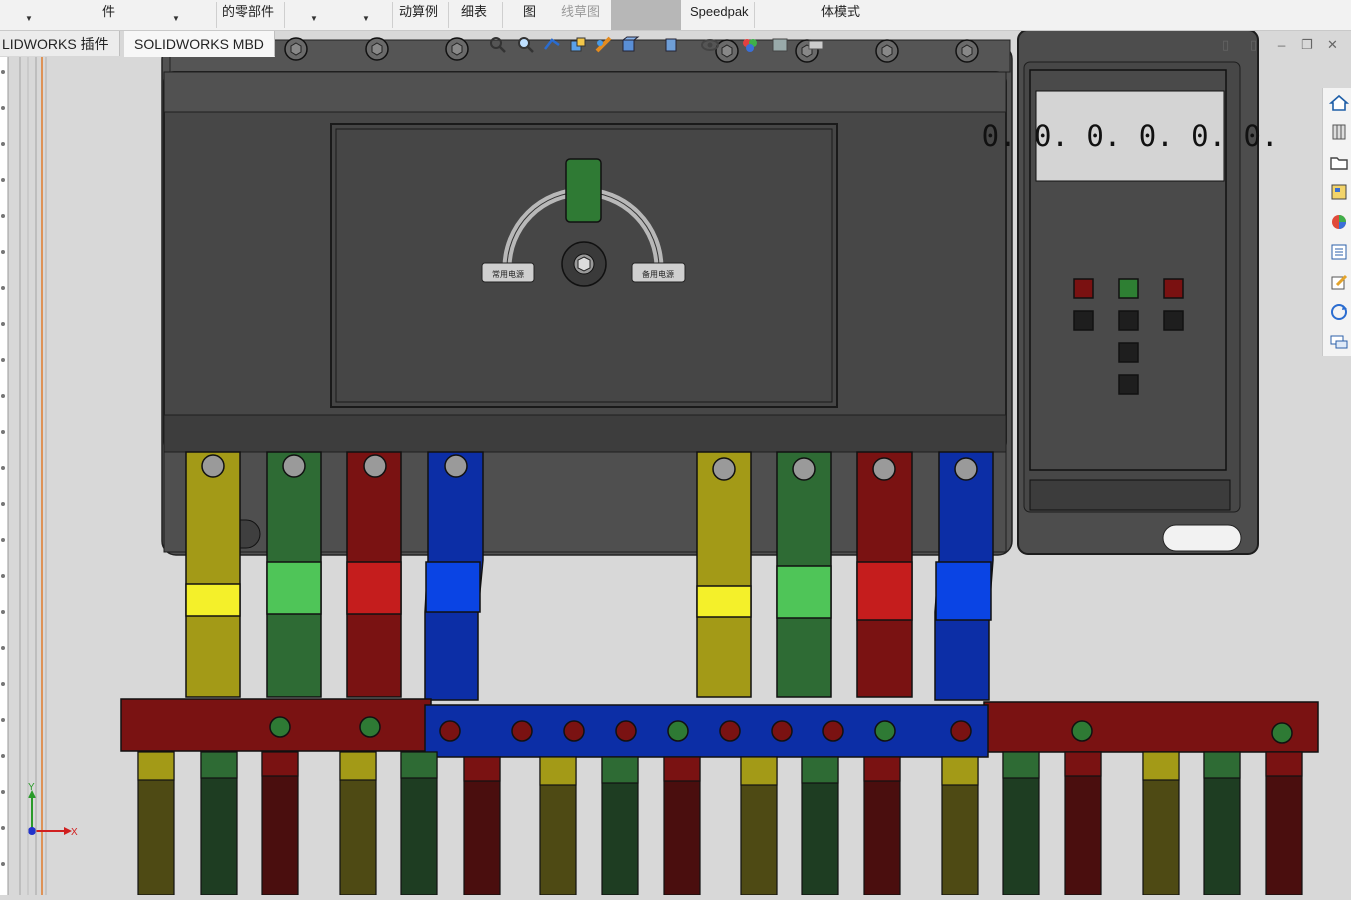  What do you see at coordinates (710, 45) in the screenshot?
I see `hide-show-icon` at bounding box center [710, 45].